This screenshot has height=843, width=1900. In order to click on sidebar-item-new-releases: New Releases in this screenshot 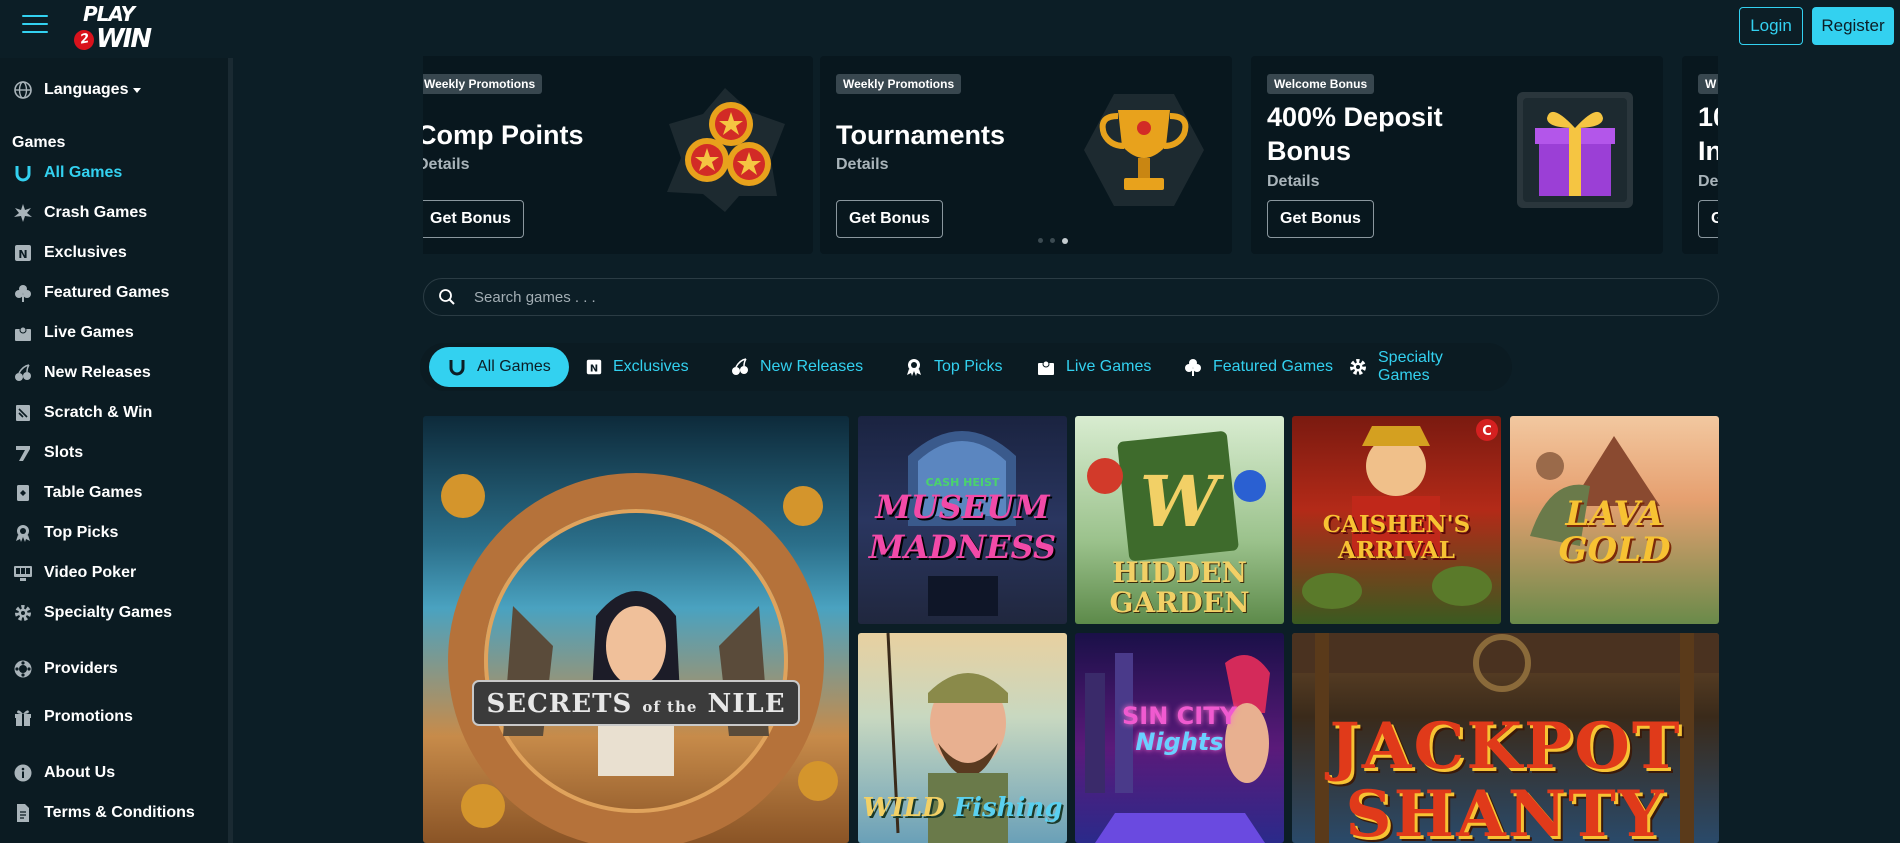, I will do `click(81, 373)`.